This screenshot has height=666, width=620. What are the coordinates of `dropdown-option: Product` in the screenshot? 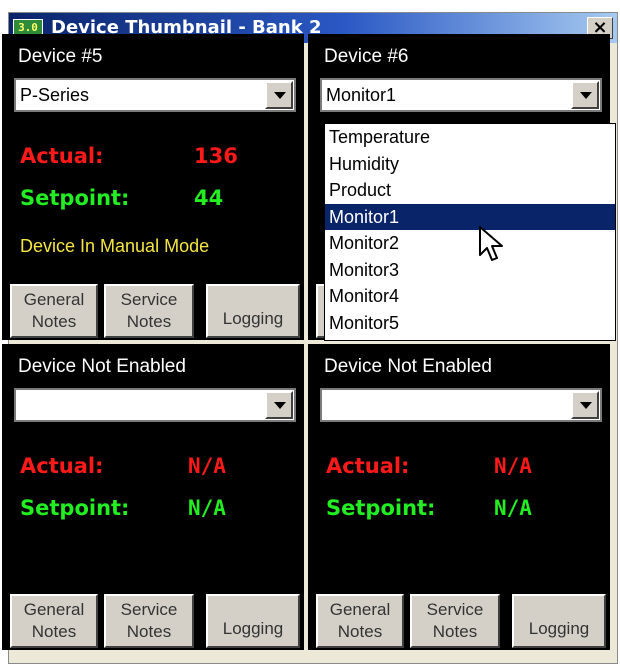 It's located at (470, 190).